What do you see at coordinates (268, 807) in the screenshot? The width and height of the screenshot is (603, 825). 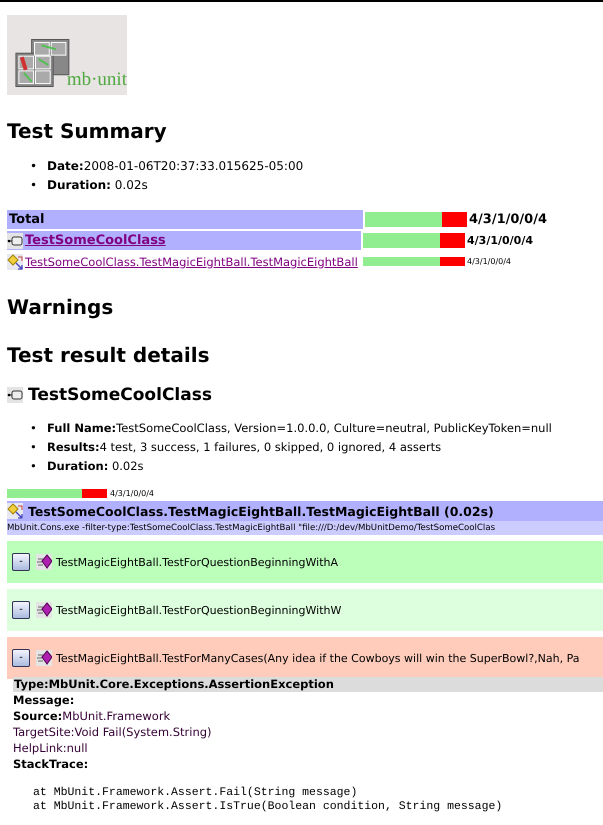 I see `stack-trace-line: at MbUnit.Framework.Assert.IsTrue(Boolean condition, String message)` at bounding box center [268, 807].